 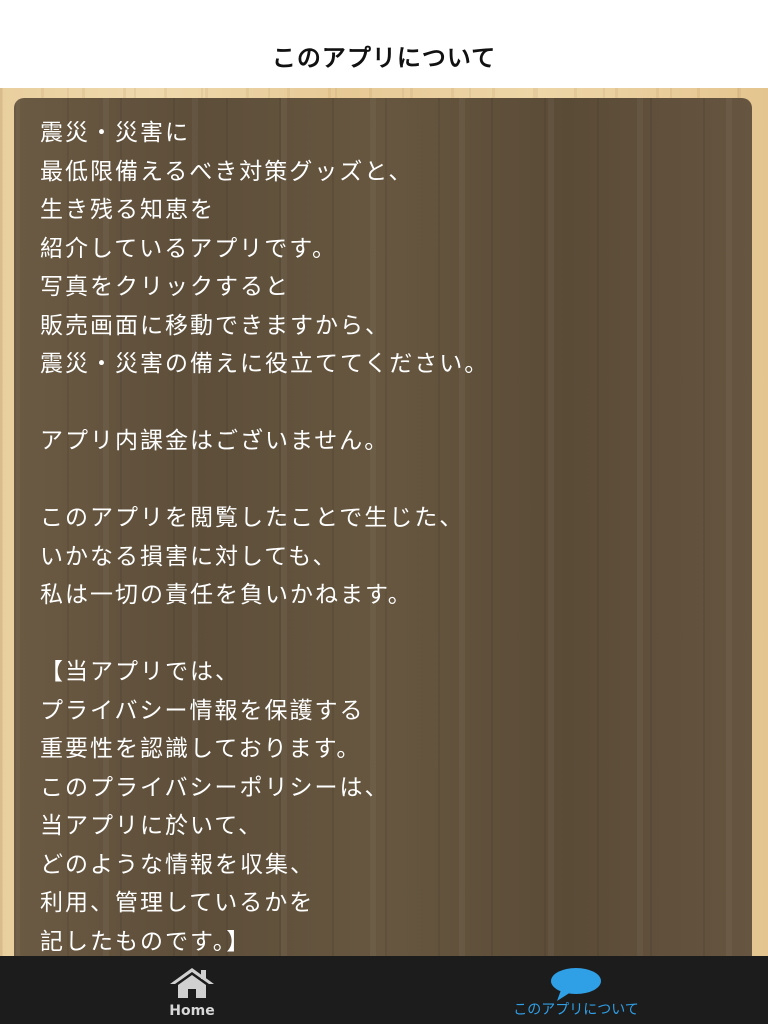 I want to click on tab-about: このアプリについて, so click(x=576, y=990).